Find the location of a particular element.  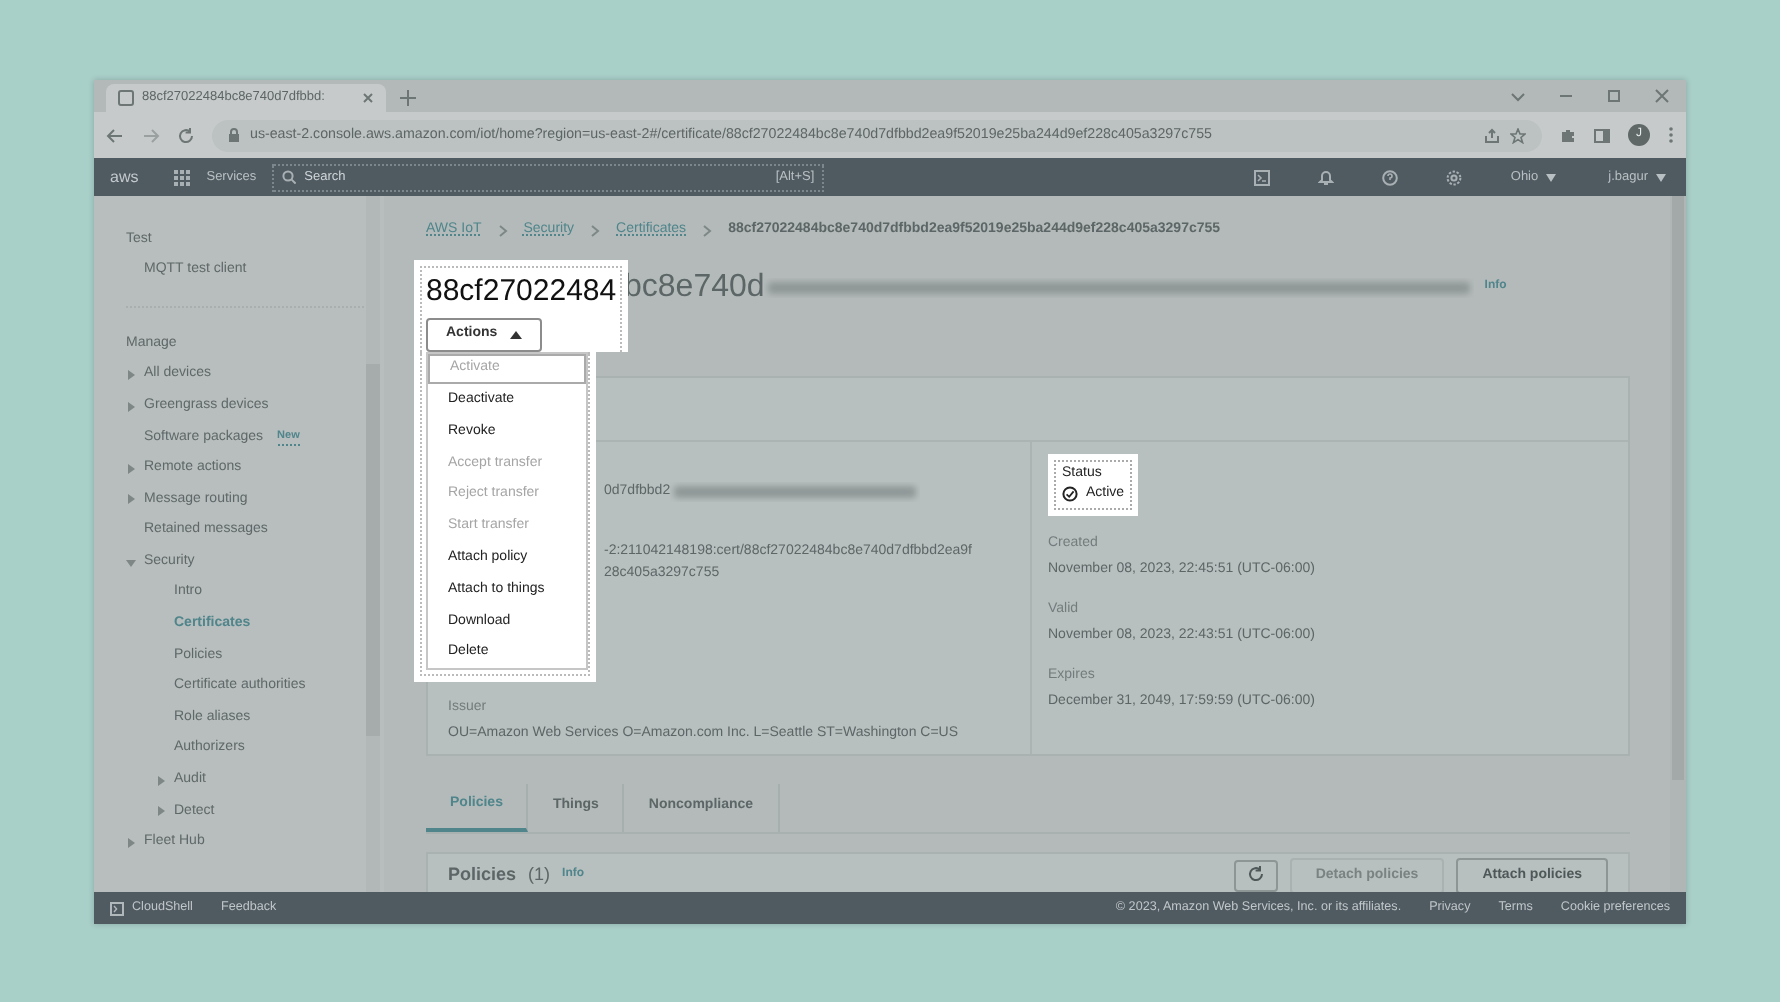

page-icon is located at coordinates (126, 98).